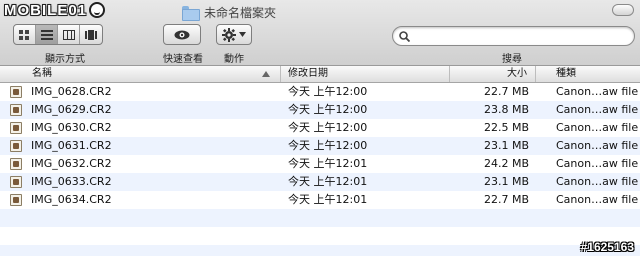  What do you see at coordinates (365, 74) in the screenshot?
I see `column-header-date: 修改日期` at bounding box center [365, 74].